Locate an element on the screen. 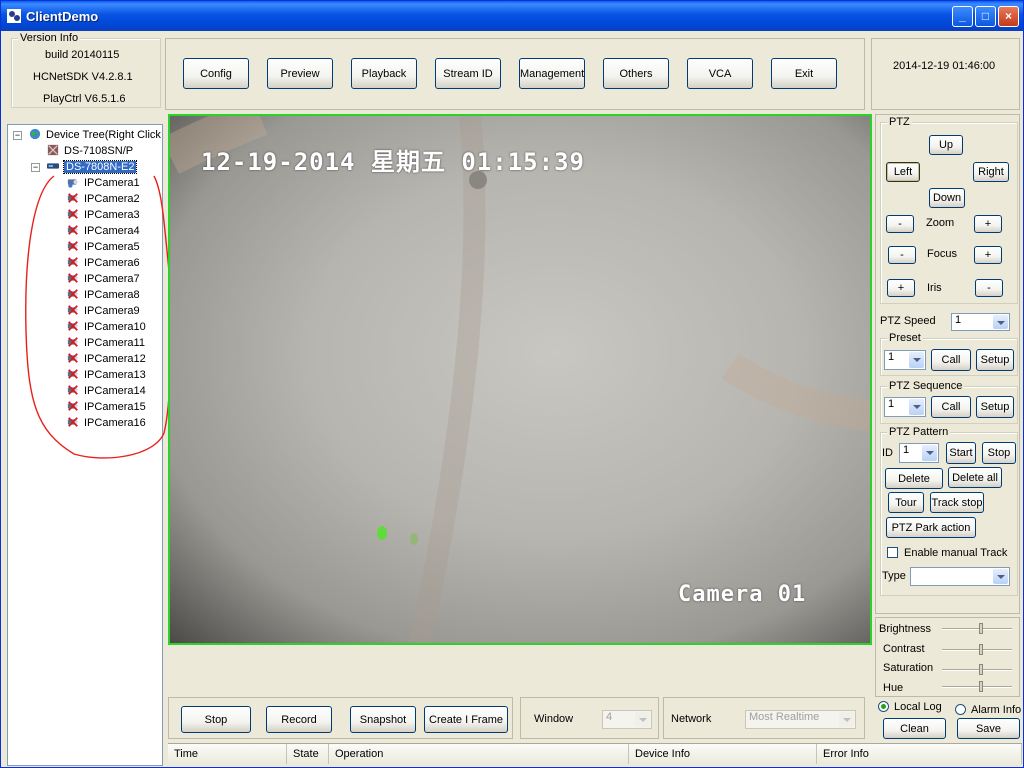  iris-close-button: - is located at coordinates (989, 288).